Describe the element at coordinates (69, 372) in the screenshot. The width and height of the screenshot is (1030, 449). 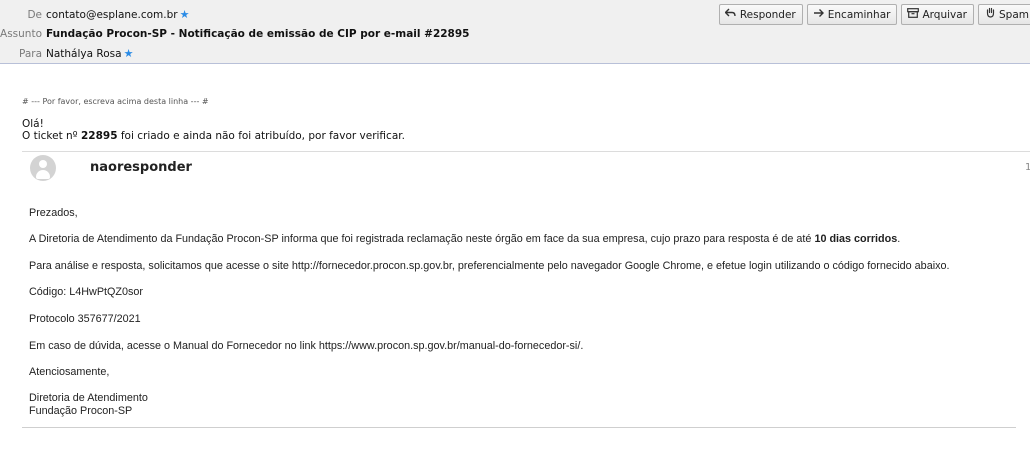
I see `msg-regards: Atenciosamente,` at that location.